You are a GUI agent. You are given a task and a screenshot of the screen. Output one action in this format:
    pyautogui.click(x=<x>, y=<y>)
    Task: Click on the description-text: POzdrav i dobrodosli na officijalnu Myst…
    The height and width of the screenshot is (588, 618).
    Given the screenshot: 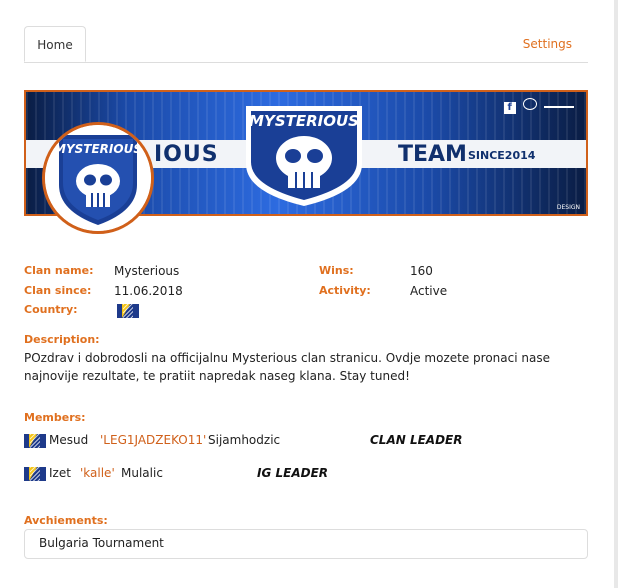 What is the action you would take?
    pyautogui.click(x=287, y=367)
    